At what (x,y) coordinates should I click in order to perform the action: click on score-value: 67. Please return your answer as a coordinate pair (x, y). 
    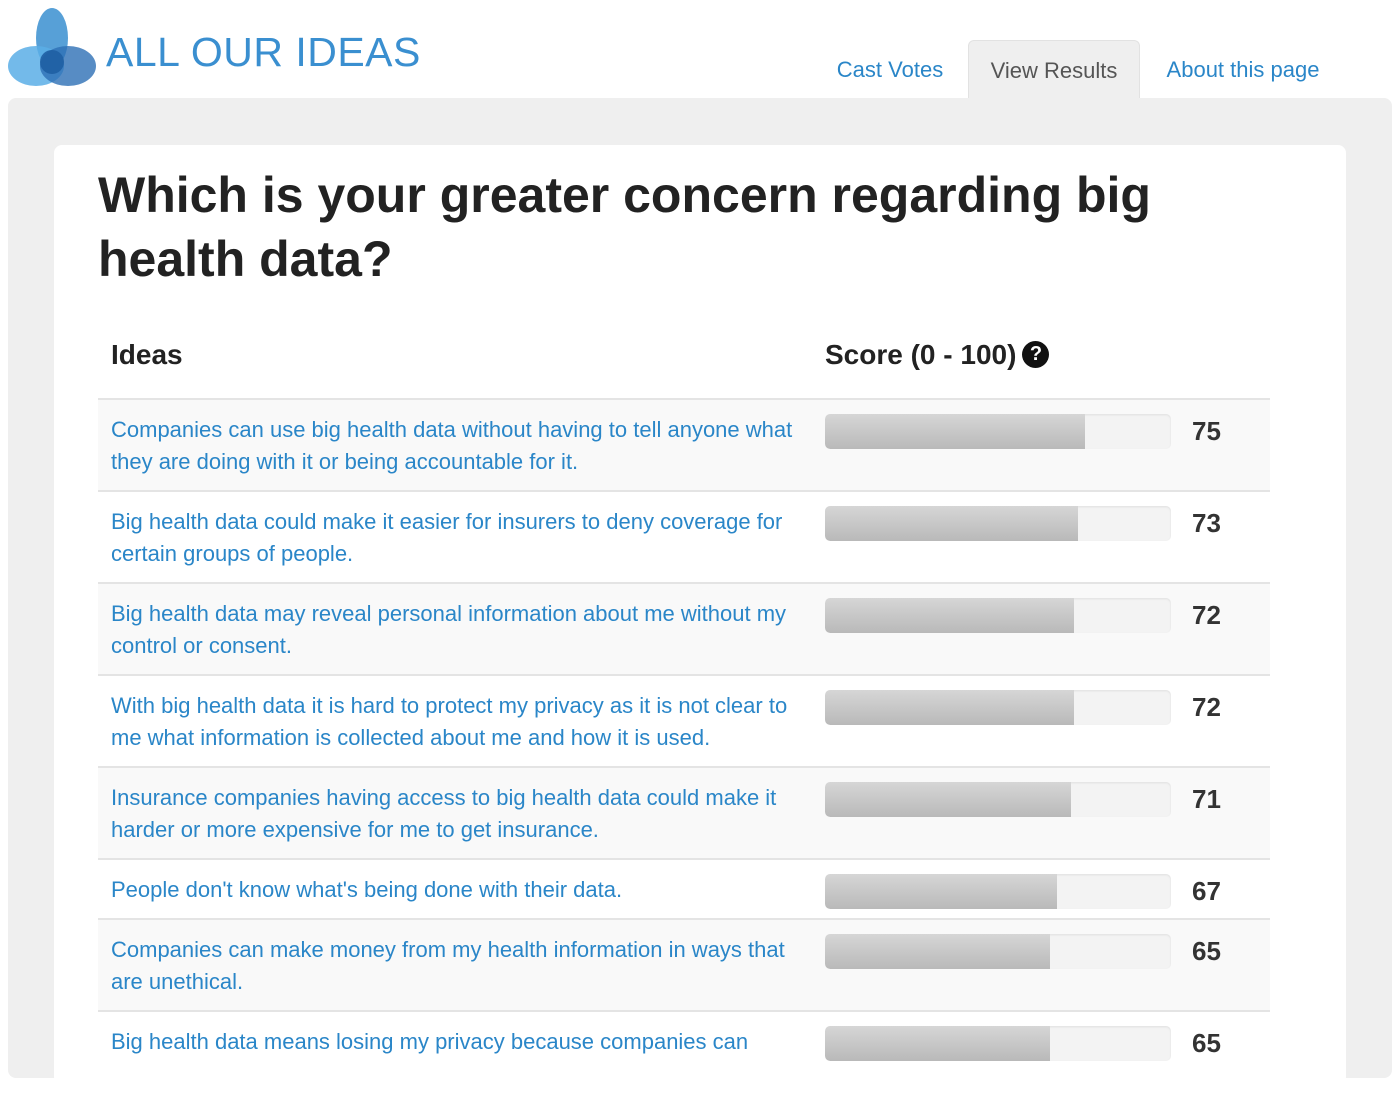
    Looking at the image, I should click on (1206, 891).